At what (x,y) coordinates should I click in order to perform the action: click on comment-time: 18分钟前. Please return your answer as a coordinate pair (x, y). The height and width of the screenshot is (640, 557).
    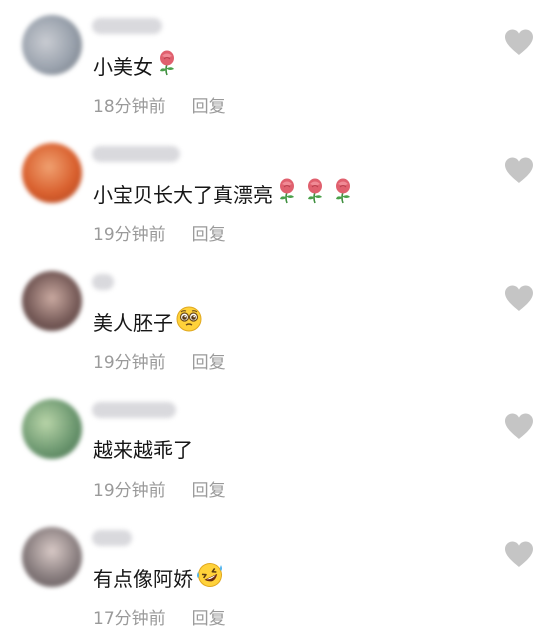
    Looking at the image, I should click on (129, 107).